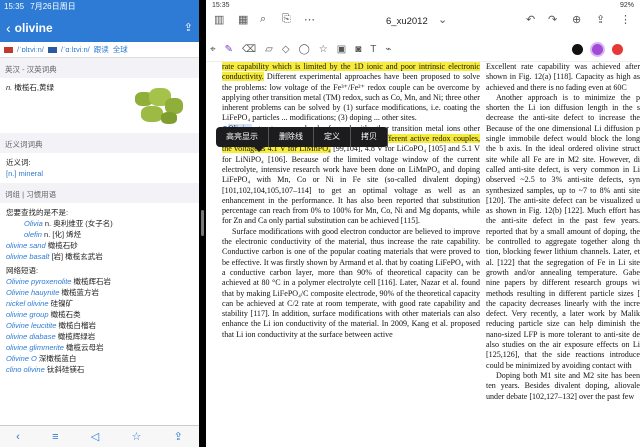 Image resolution: width=640 pixels, height=447 pixels. Describe the element at coordinates (38, 281) in the screenshot. I see `phrase-en: Olivine pyroxenolite` at that location.